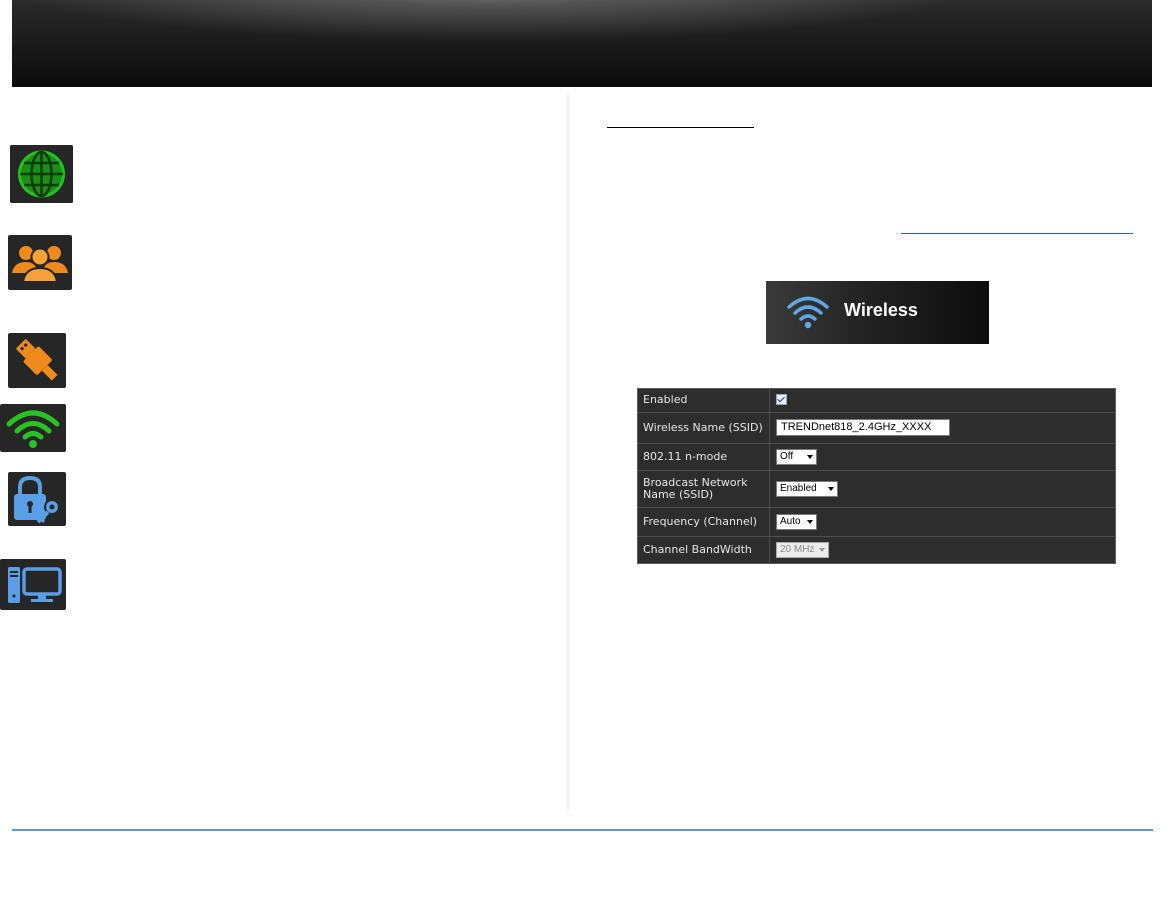 The width and height of the screenshot is (1175, 903). I want to click on frequency-value: Auto, so click(790, 521).